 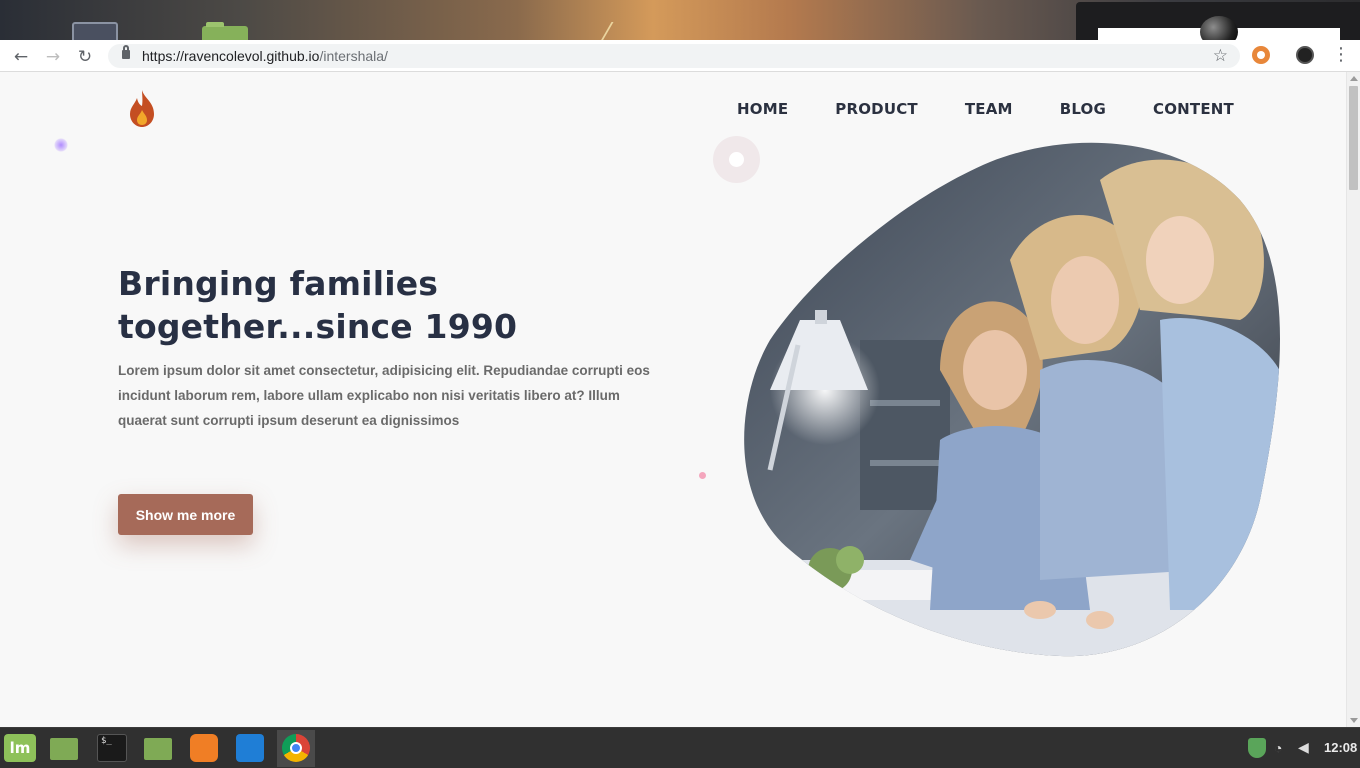 What do you see at coordinates (296, 748) in the screenshot?
I see `chrome-icon` at bounding box center [296, 748].